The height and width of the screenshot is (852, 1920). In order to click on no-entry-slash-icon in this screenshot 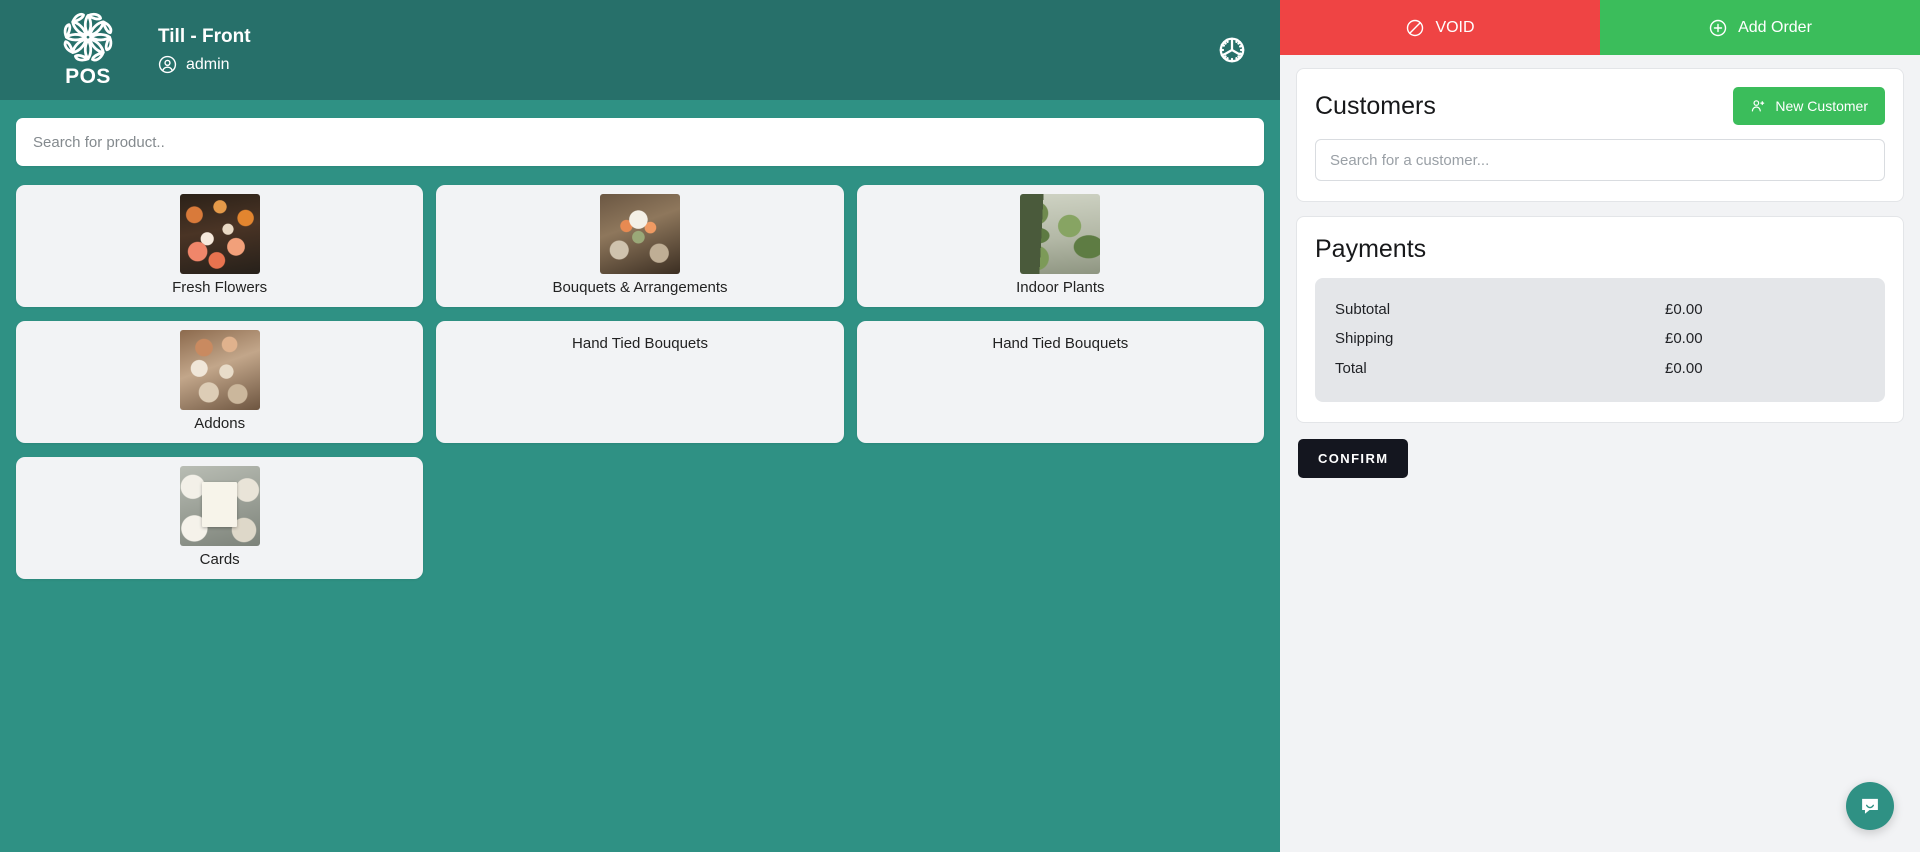, I will do `click(1415, 27)`.